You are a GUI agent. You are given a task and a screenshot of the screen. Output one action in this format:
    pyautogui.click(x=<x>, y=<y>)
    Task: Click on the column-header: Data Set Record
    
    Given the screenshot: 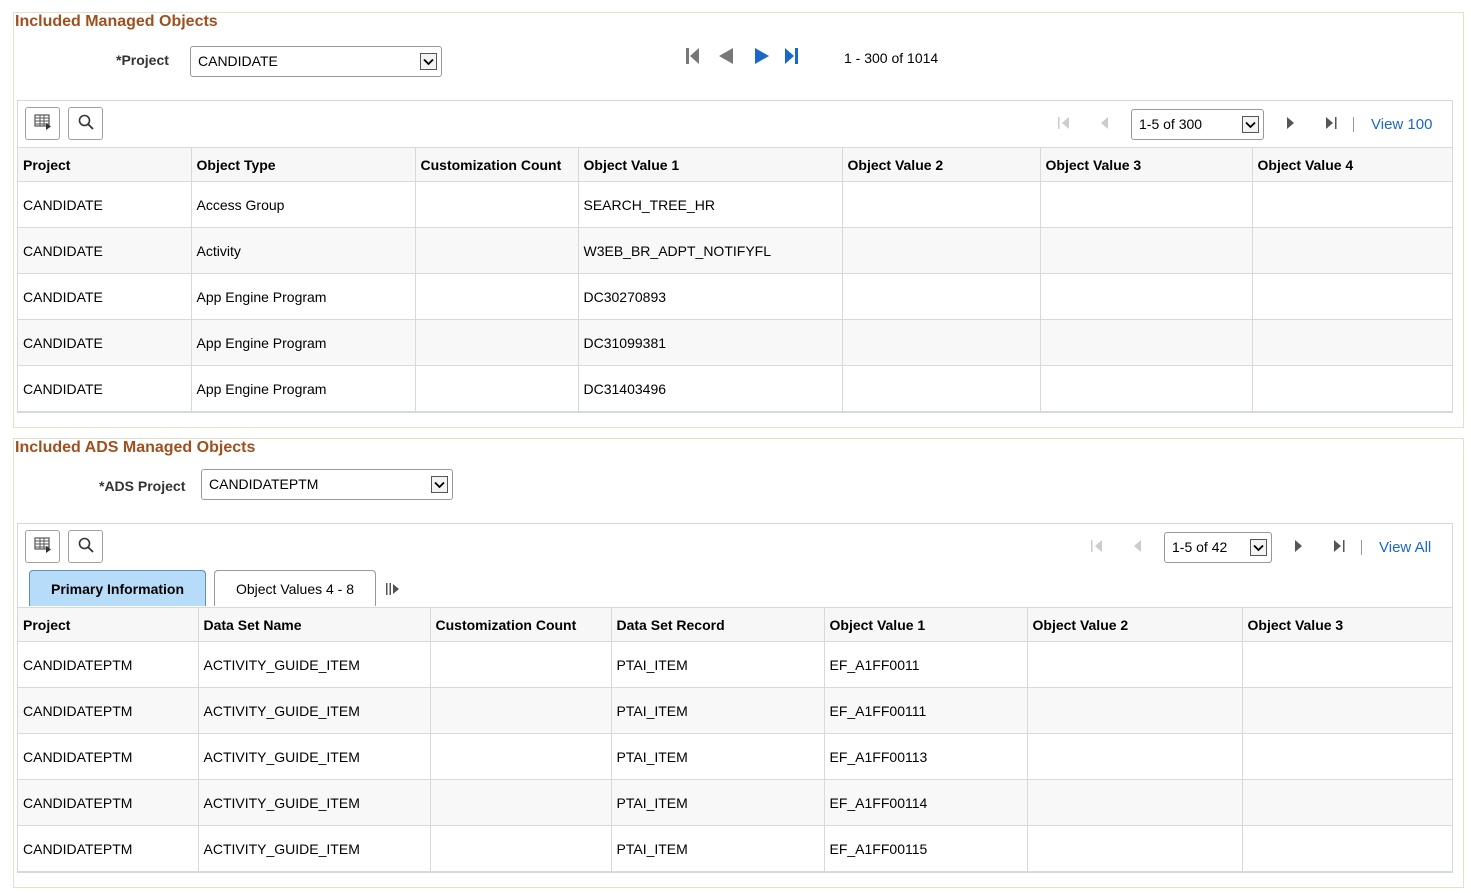 What is the action you would take?
    pyautogui.click(x=717, y=624)
    